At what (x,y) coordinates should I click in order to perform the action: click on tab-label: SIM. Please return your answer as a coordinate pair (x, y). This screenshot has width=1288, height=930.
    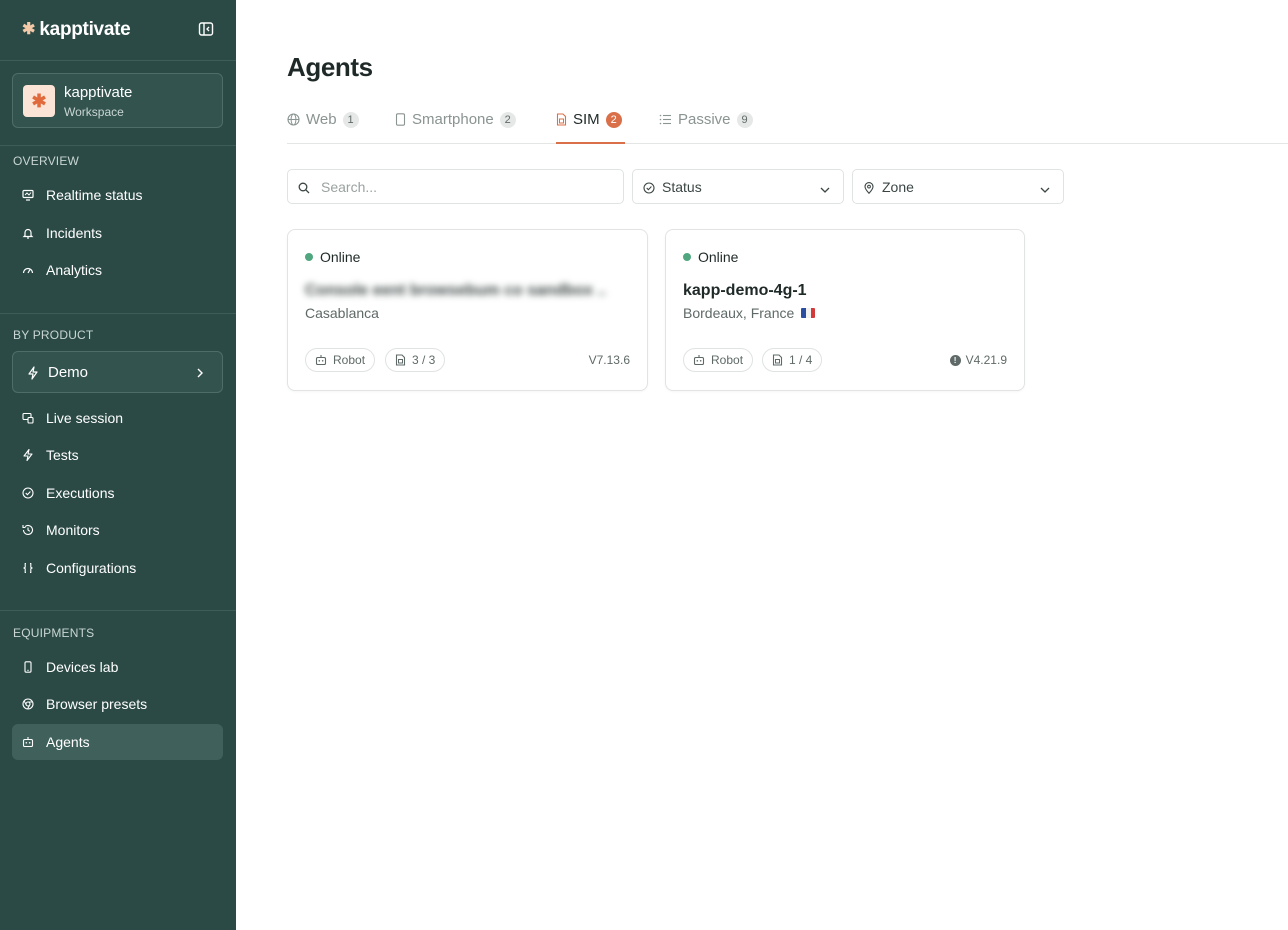
    Looking at the image, I should click on (586, 119).